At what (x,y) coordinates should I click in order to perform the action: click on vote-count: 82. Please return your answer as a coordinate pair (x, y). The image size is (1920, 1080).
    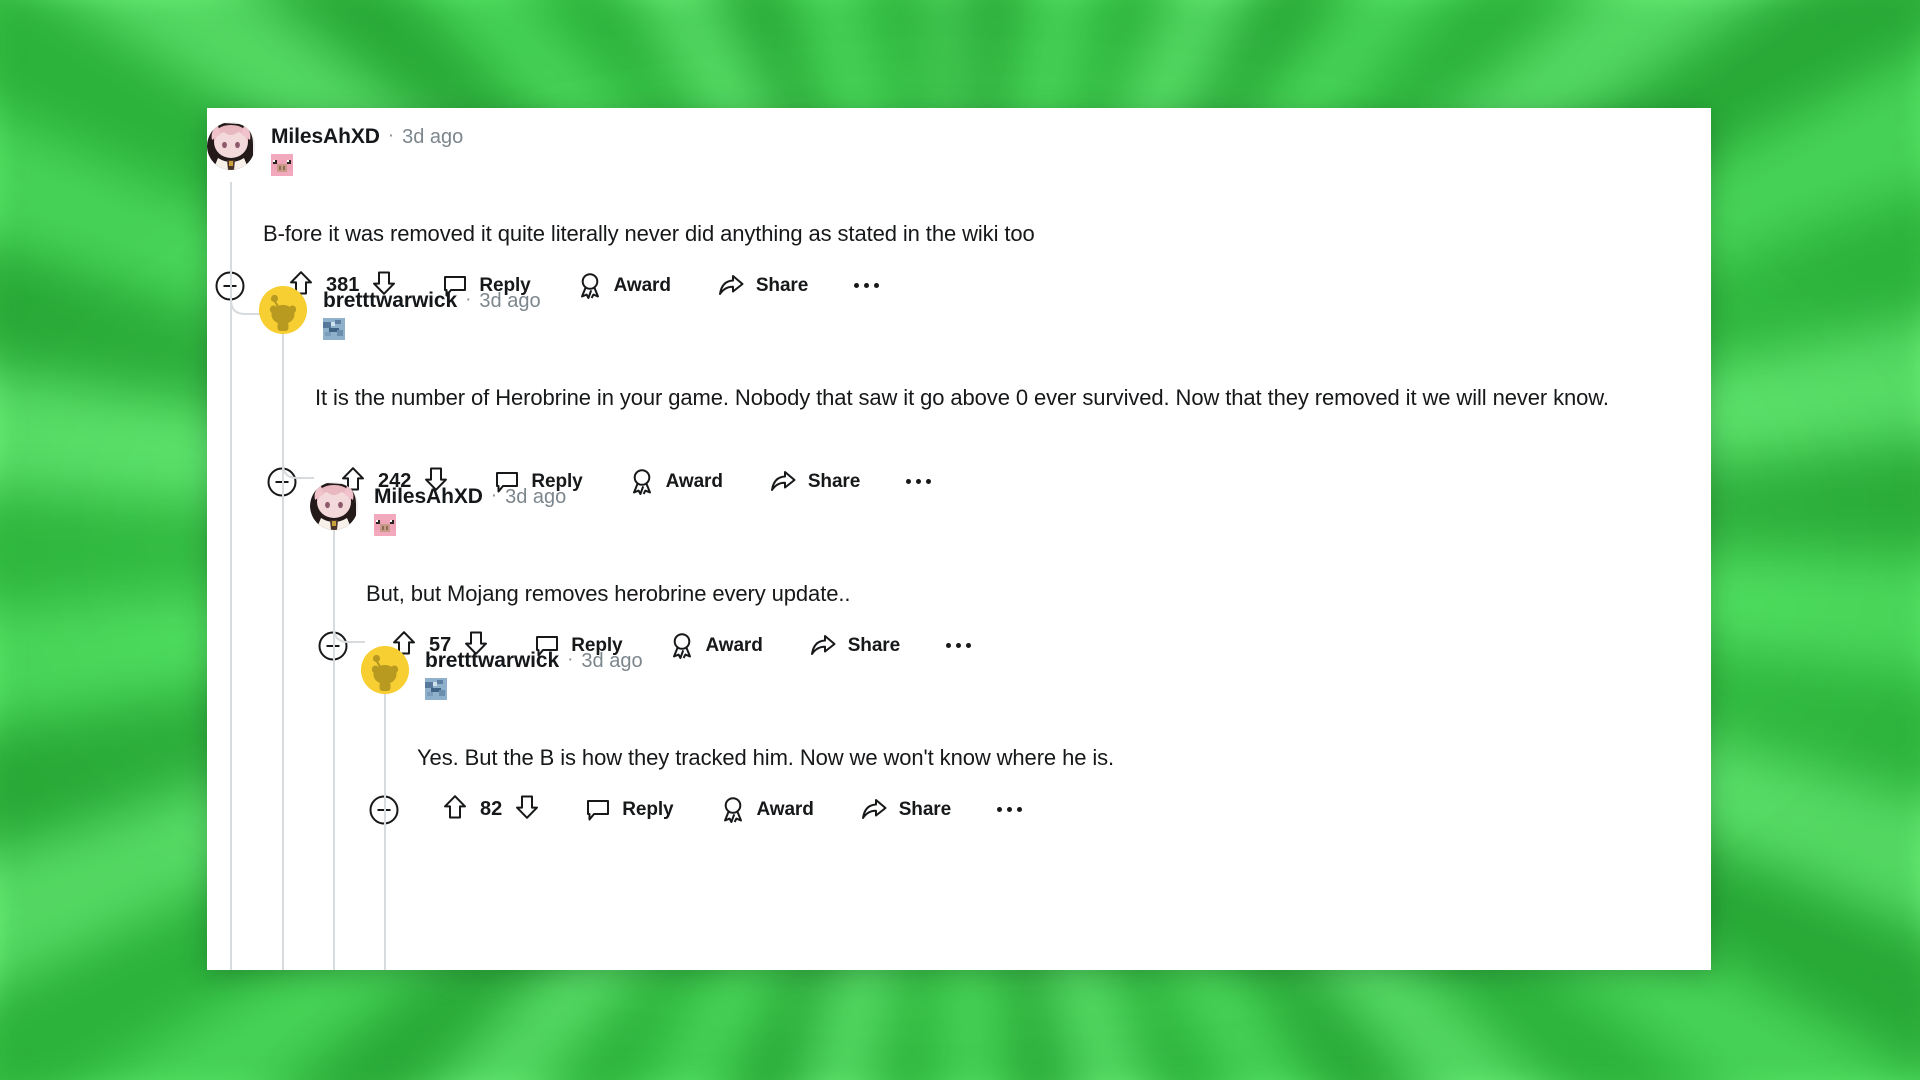
    Looking at the image, I should click on (491, 809).